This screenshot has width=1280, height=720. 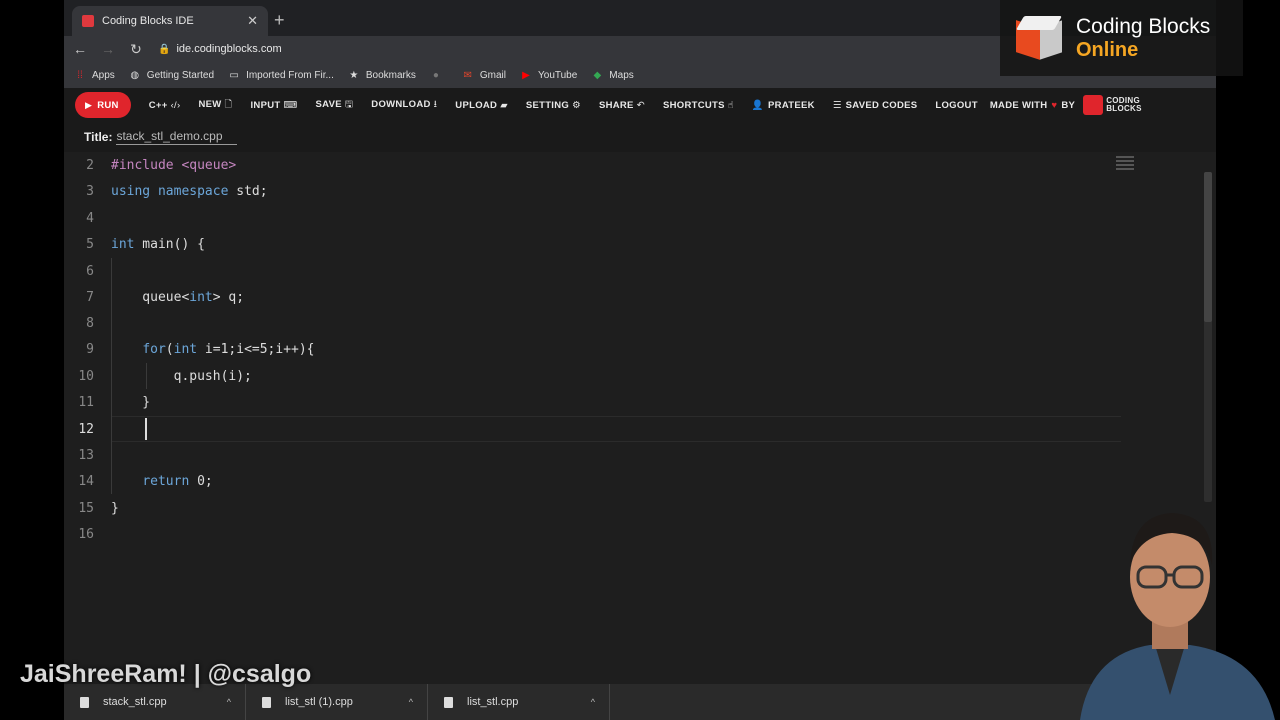 I want to click on star-icon: ★, so click(x=354, y=75).